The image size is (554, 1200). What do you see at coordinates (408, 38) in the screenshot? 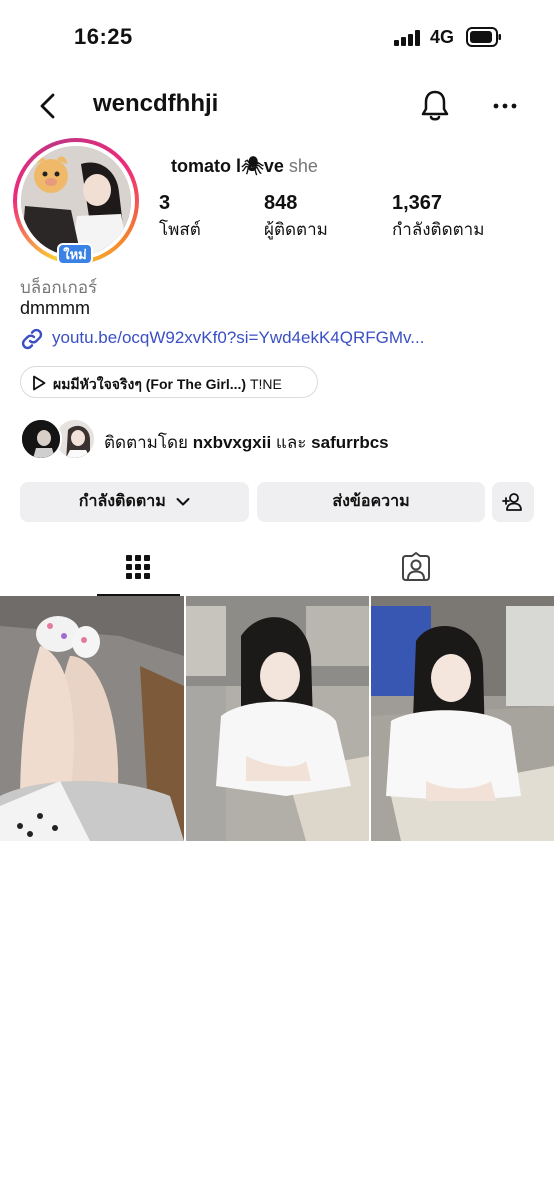
I see `signal-icon` at bounding box center [408, 38].